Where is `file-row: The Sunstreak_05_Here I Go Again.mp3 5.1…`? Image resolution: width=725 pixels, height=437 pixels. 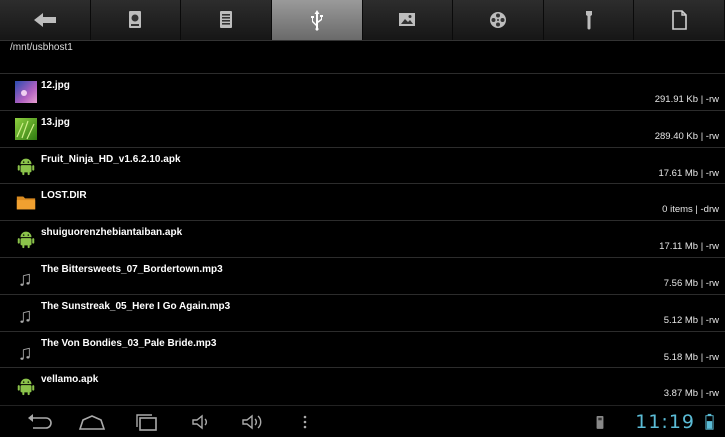 file-row: The Sunstreak_05_Here I Go Again.mp3 5.1… is located at coordinates (362, 312).